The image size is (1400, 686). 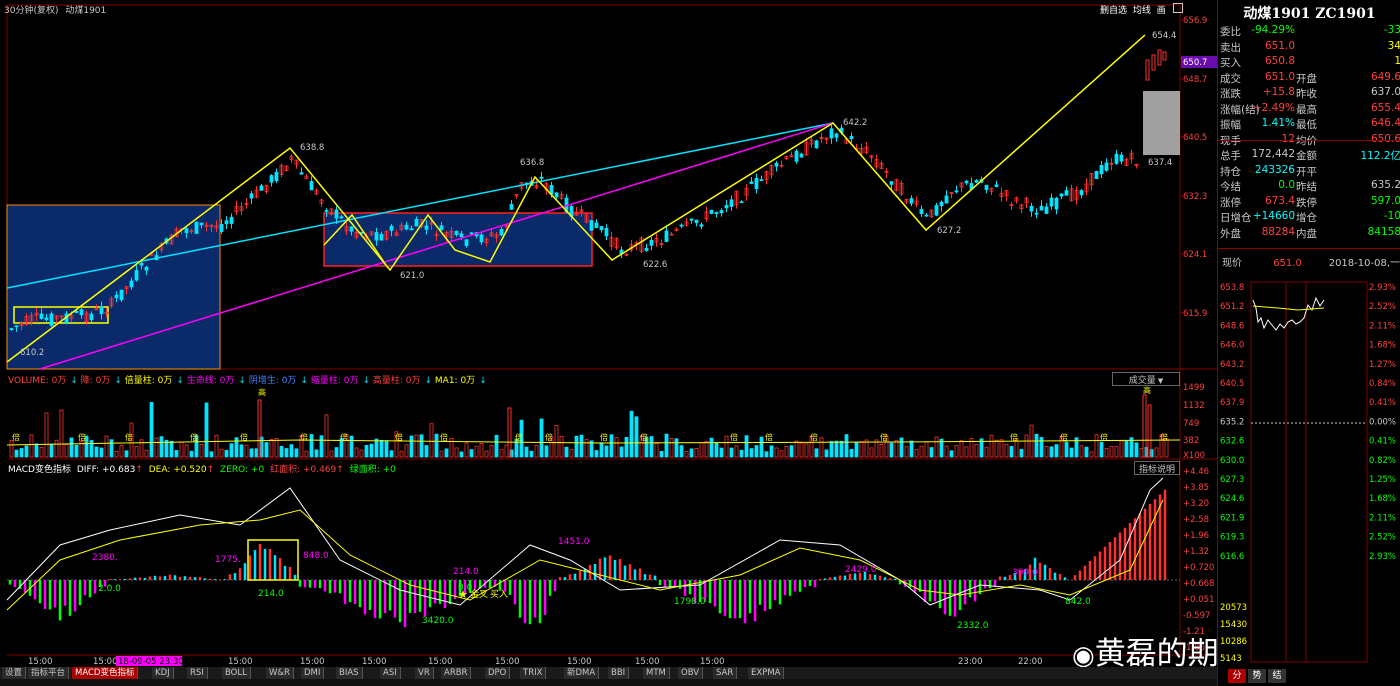 What do you see at coordinates (49, 673) in the screenshot?
I see `indicator-tab: 指标平台` at bounding box center [49, 673].